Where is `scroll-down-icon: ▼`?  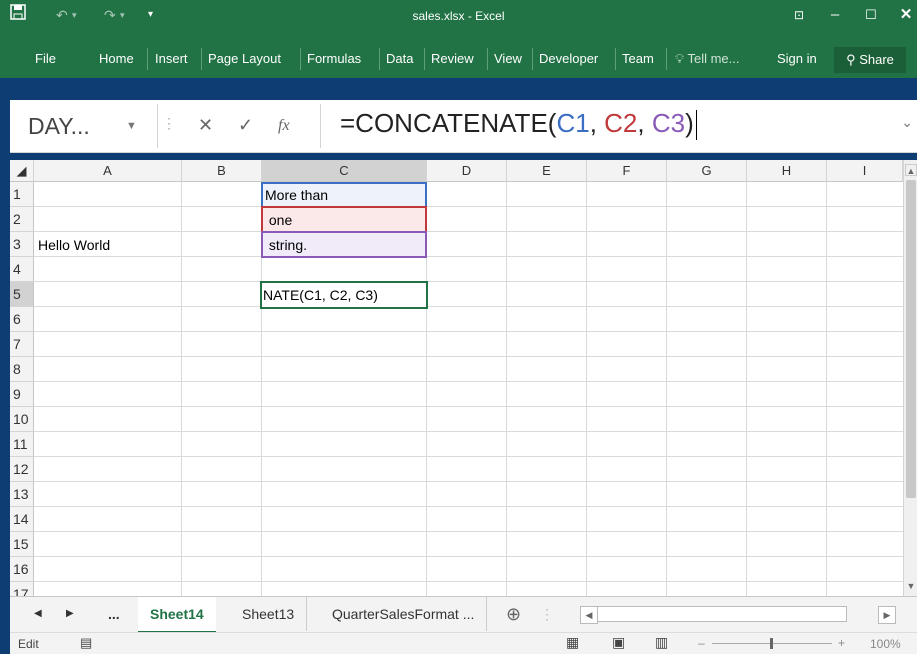
scroll-down-icon: ▼ is located at coordinates (911, 586).